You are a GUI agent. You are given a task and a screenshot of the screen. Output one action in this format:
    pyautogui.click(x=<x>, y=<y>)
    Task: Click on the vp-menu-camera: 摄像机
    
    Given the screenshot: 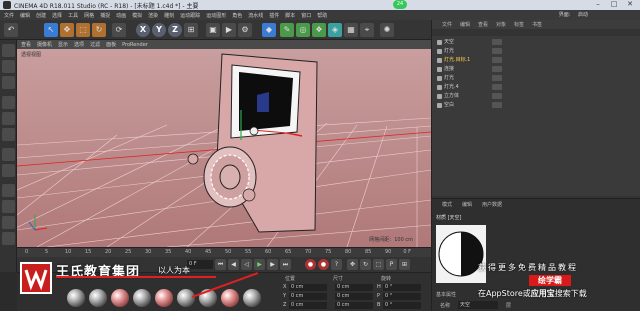 What is the action you would take?
    pyautogui.click(x=44, y=44)
    